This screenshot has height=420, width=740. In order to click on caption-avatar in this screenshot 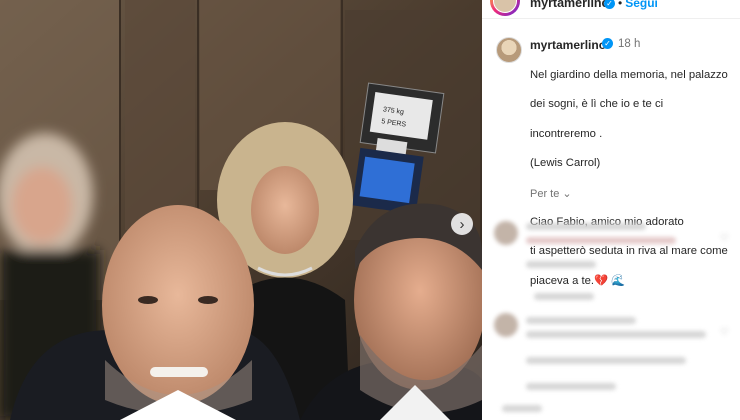, I will do `click(509, 50)`.